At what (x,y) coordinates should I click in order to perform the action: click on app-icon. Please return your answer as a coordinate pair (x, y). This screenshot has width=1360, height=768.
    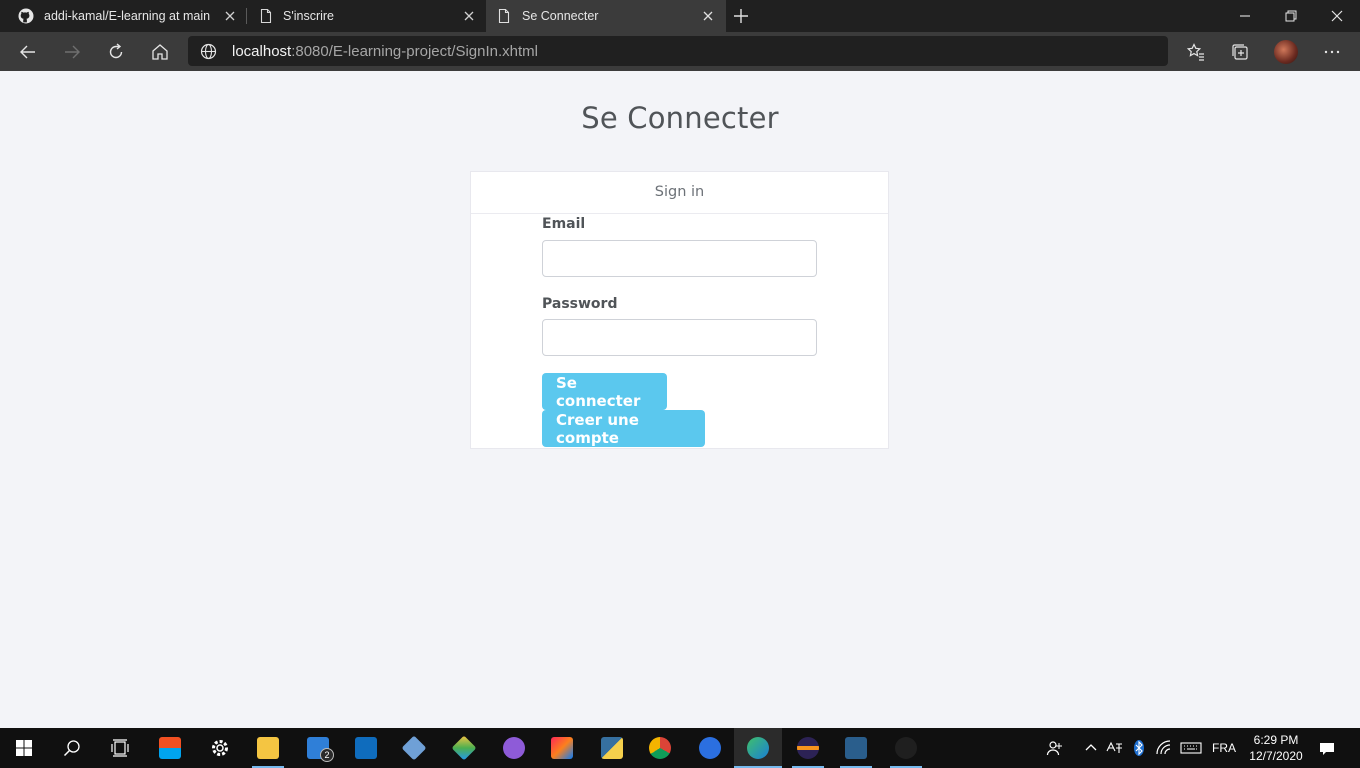
    Looking at the image, I should click on (906, 748).